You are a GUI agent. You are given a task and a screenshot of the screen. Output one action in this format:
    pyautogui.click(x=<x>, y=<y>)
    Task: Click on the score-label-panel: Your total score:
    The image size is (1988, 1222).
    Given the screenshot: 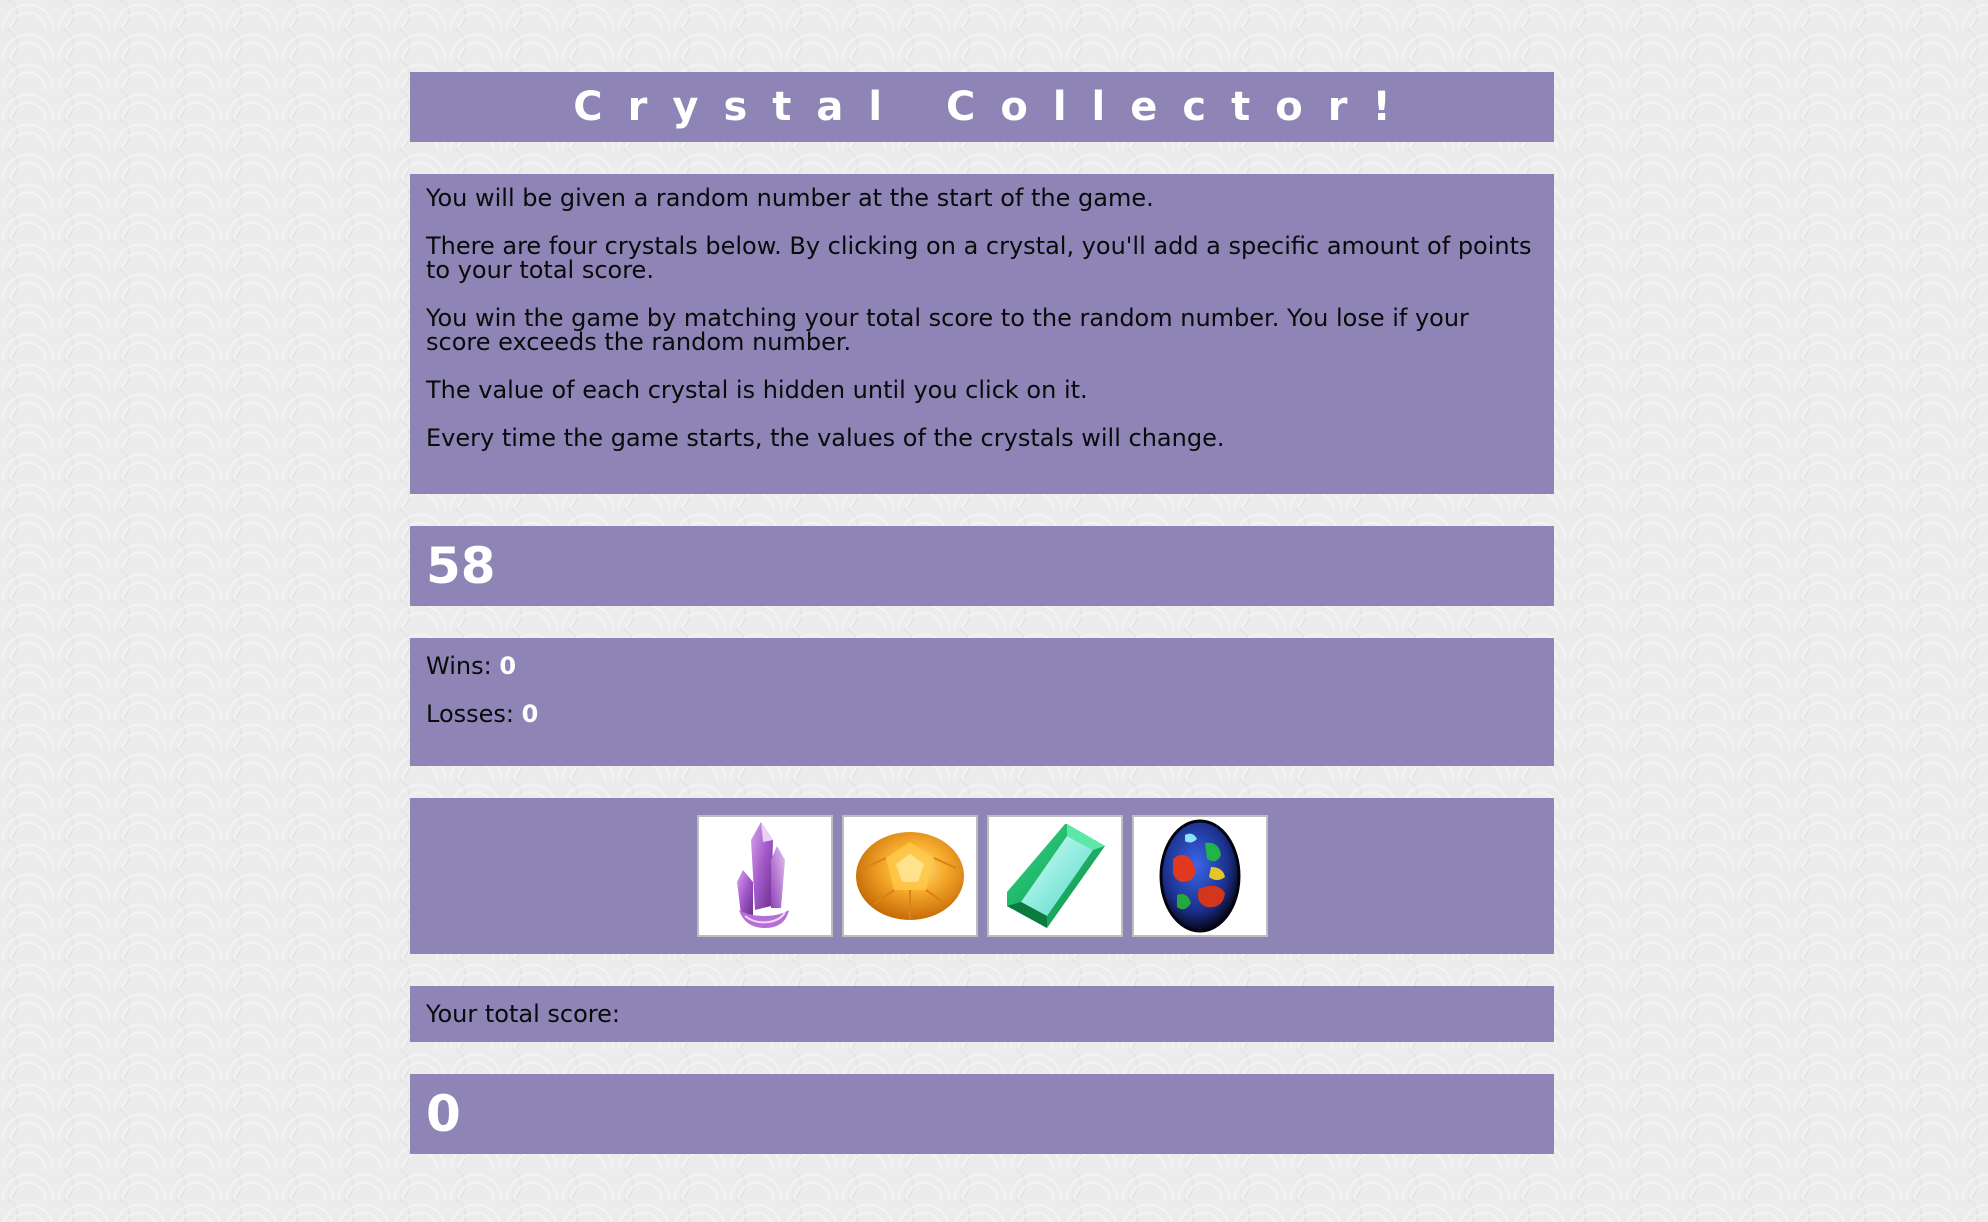 What is the action you would take?
    pyautogui.click(x=982, y=1014)
    